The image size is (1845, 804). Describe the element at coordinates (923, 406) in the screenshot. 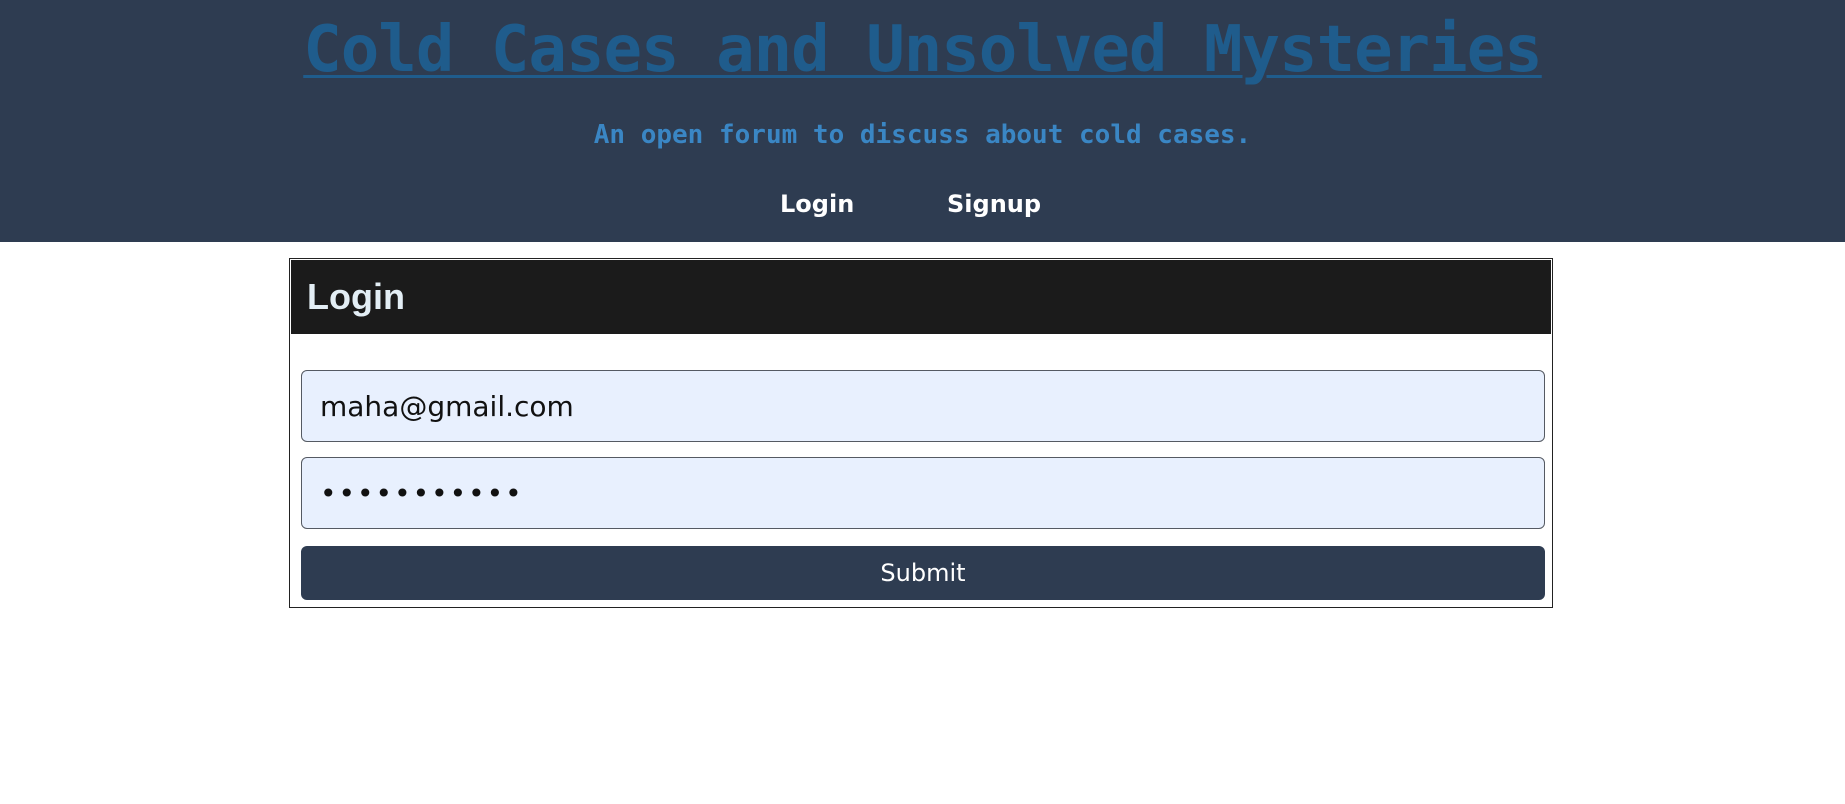

I see `email-field` at that location.